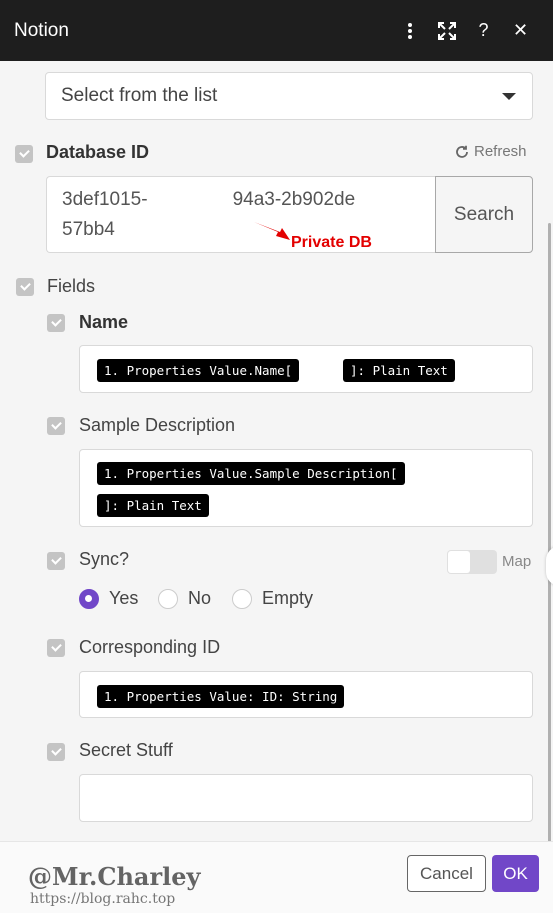 This screenshot has width=553, height=913. Describe the element at coordinates (25, 287) in the screenshot. I see `fields-checkbox` at that location.